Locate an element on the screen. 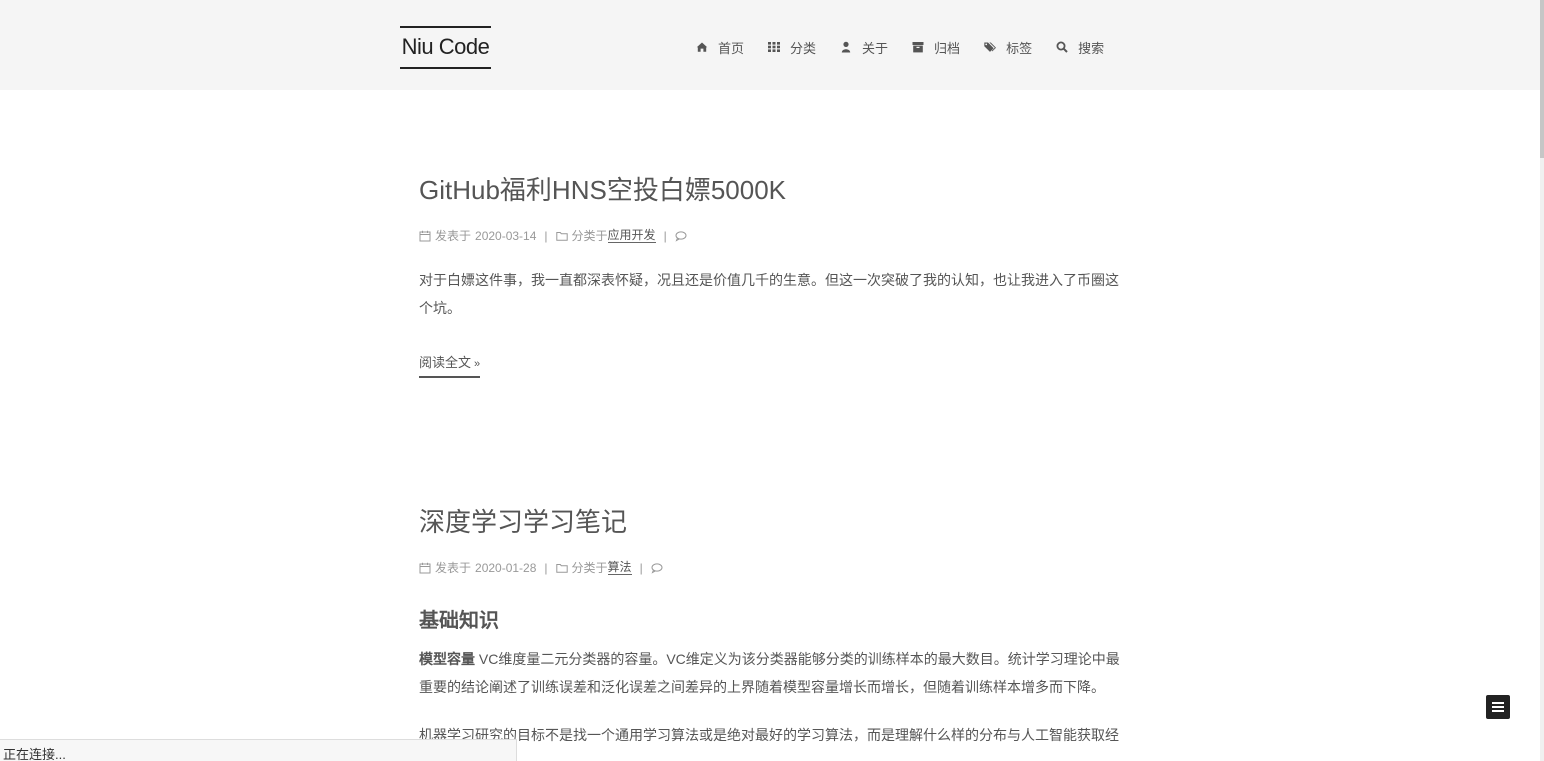  search-icon is located at coordinates (1062, 47).